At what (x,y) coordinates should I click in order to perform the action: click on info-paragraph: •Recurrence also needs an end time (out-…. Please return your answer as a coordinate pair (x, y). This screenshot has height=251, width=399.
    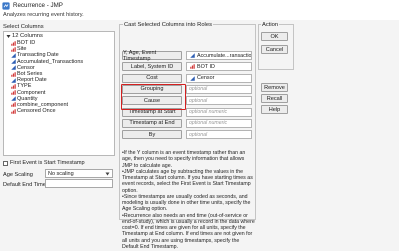
    Looking at the image, I should click on (188, 231).